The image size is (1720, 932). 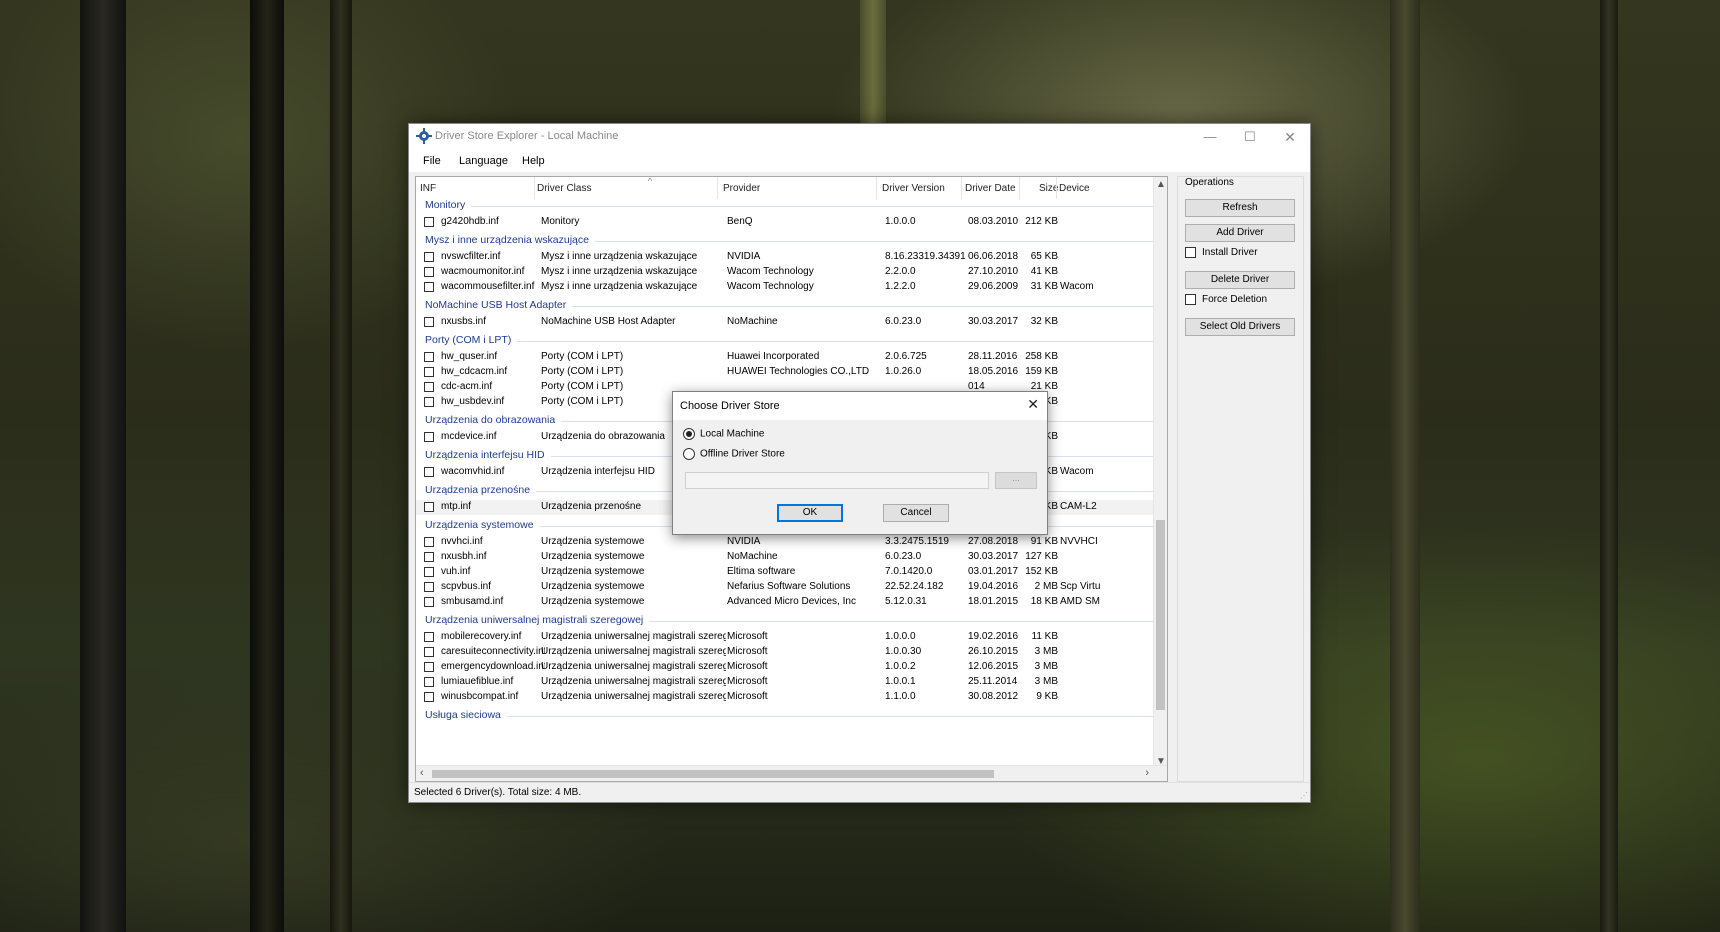 I want to click on offline-path-input, so click(x=837, y=480).